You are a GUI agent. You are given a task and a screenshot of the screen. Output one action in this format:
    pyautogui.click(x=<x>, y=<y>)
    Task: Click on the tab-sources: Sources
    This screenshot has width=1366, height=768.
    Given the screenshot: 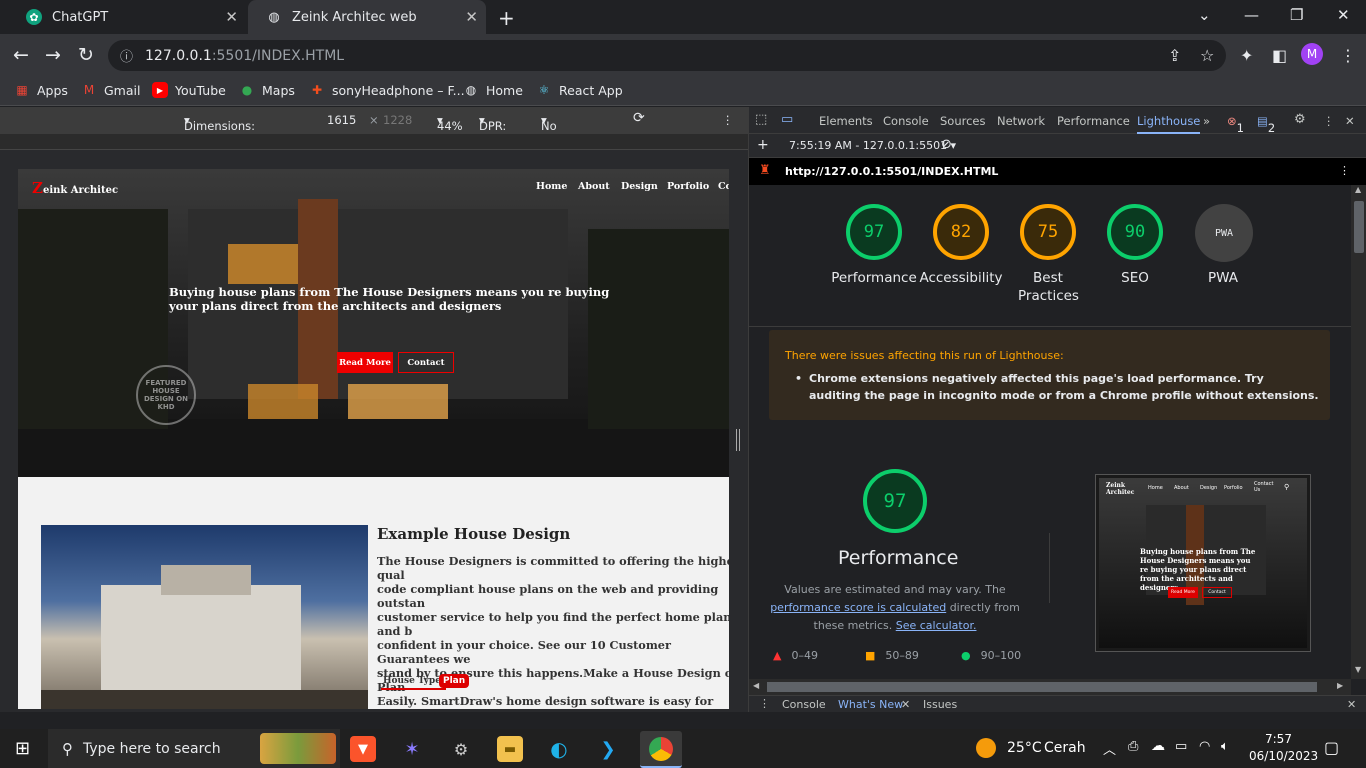 What is the action you would take?
    pyautogui.click(x=963, y=121)
    